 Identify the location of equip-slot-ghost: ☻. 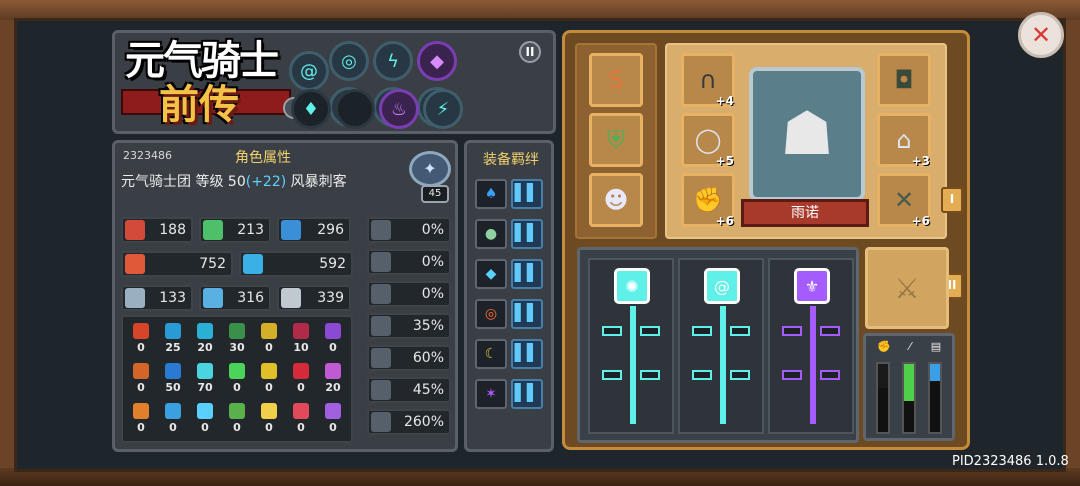
(616, 200).